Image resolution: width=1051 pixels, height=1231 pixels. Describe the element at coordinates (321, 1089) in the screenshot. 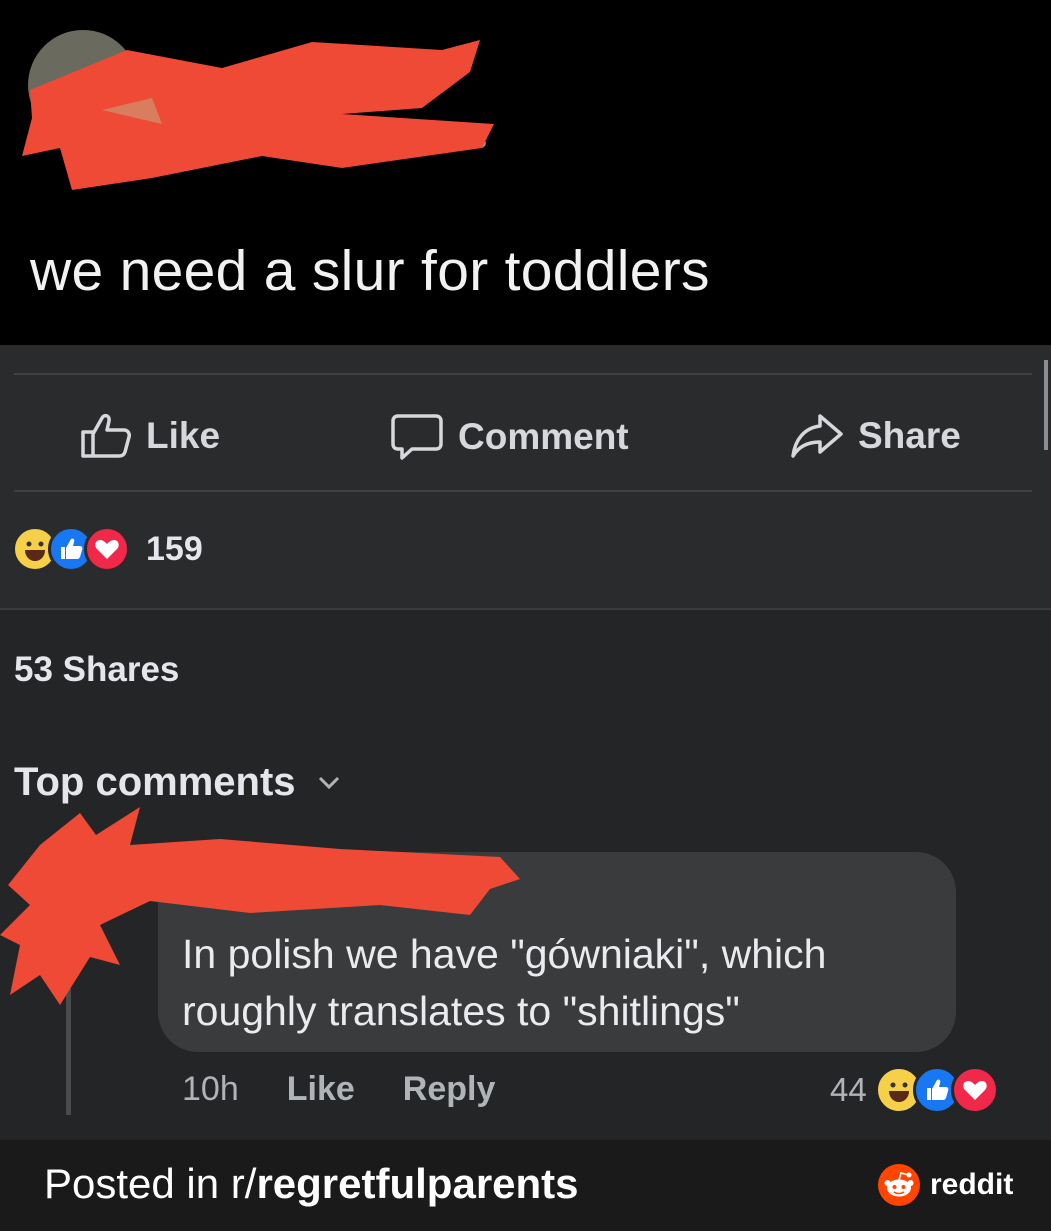

I see `comment-like-button: Like` at that location.